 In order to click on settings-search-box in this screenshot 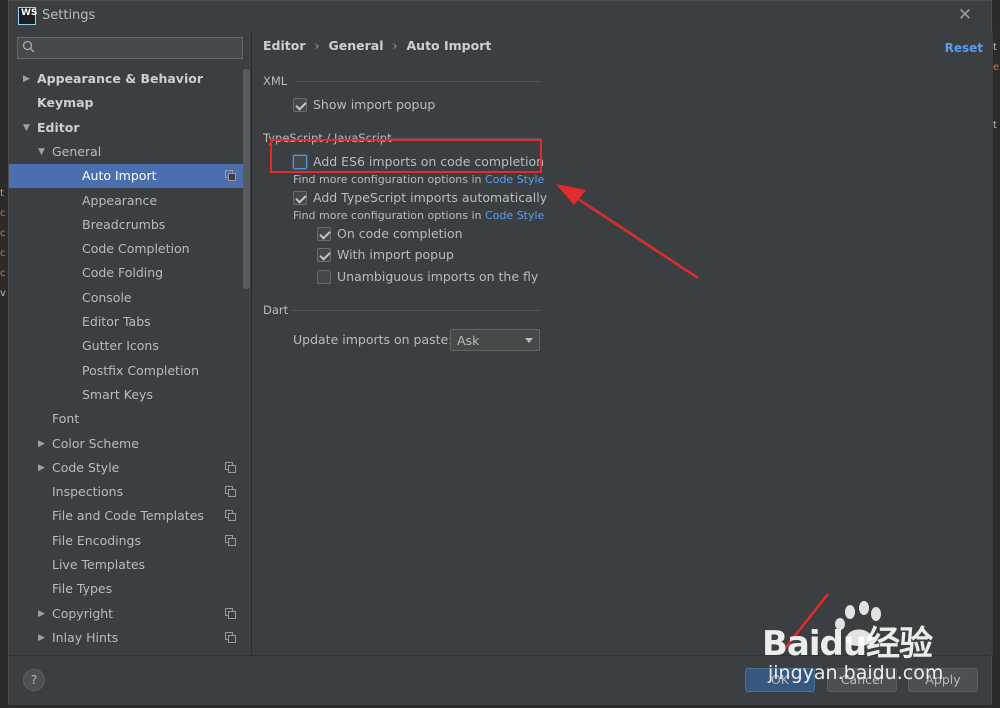, I will do `click(130, 48)`.